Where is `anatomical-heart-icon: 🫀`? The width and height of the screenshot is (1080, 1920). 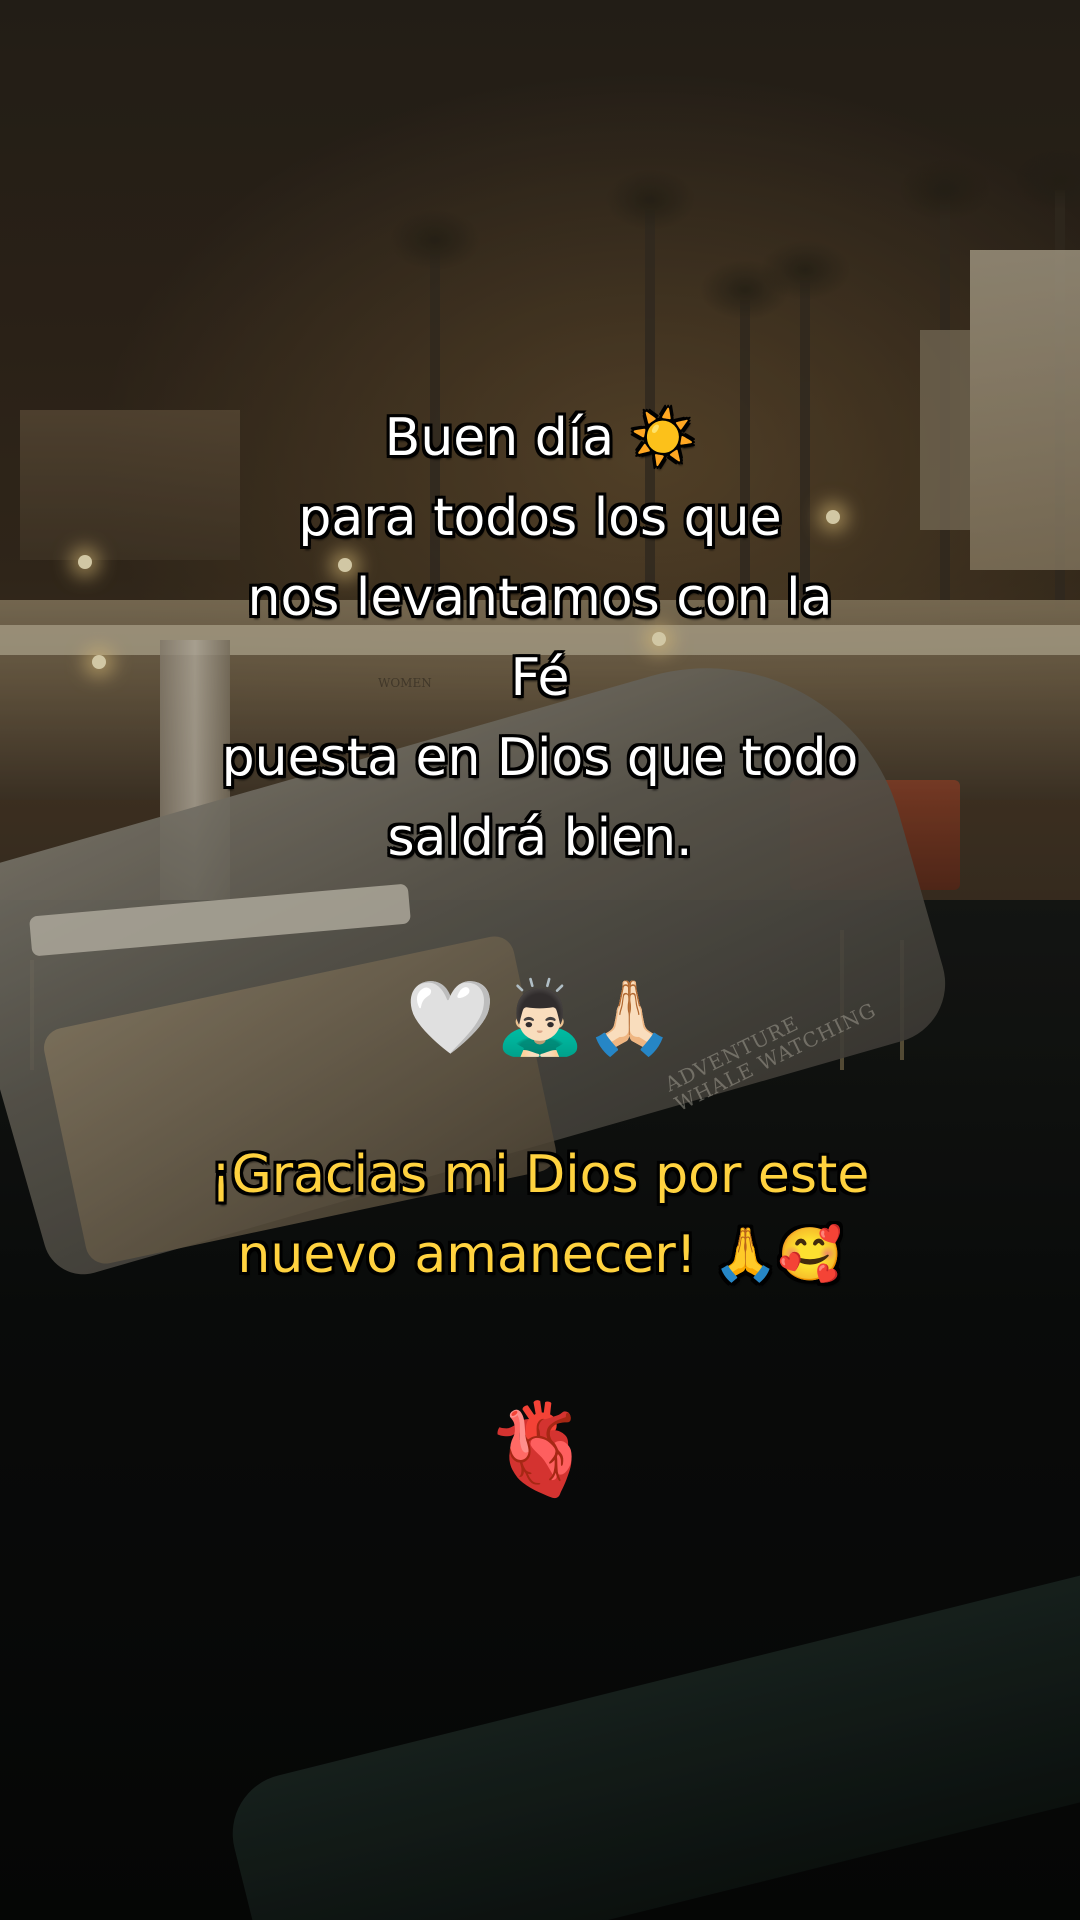 anatomical-heart-icon: 🫀 is located at coordinates (540, 1449).